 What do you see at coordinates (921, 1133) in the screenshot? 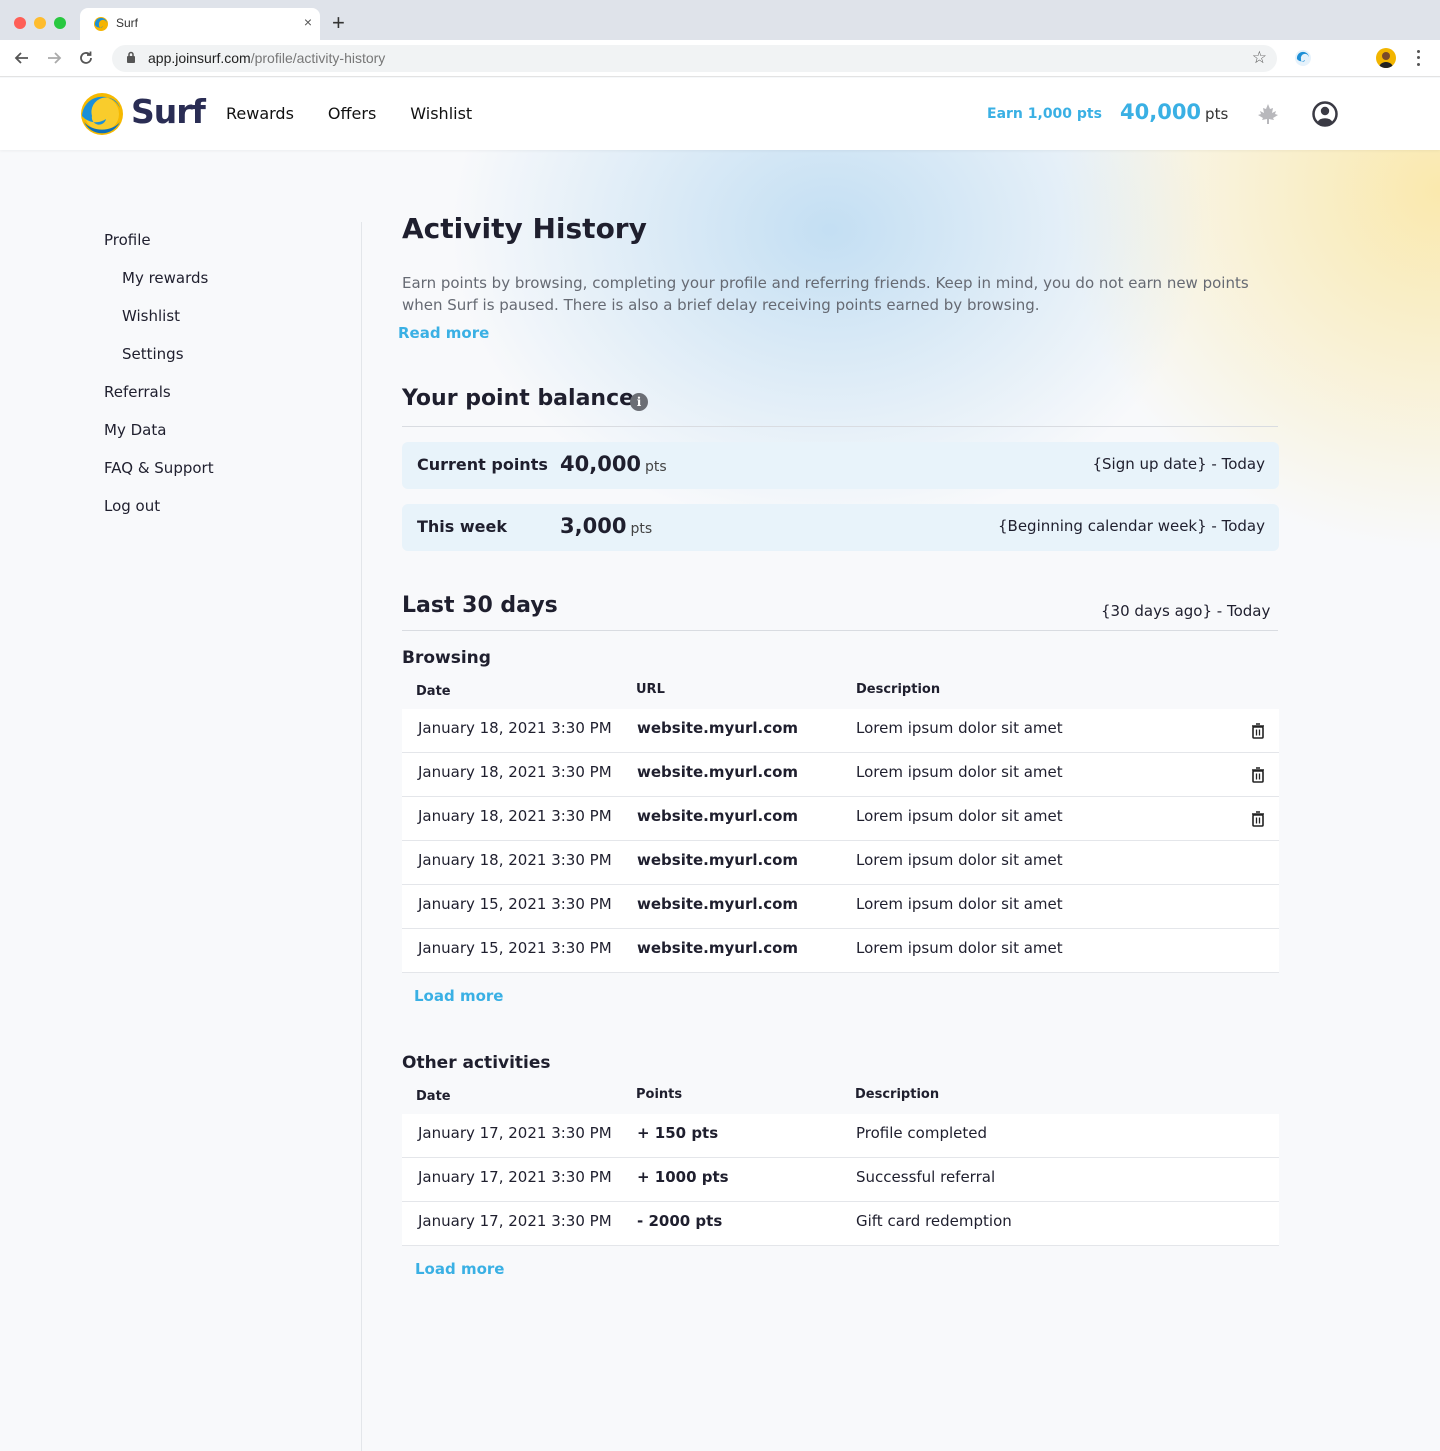
I see `row-description: Profile completed` at bounding box center [921, 1133].